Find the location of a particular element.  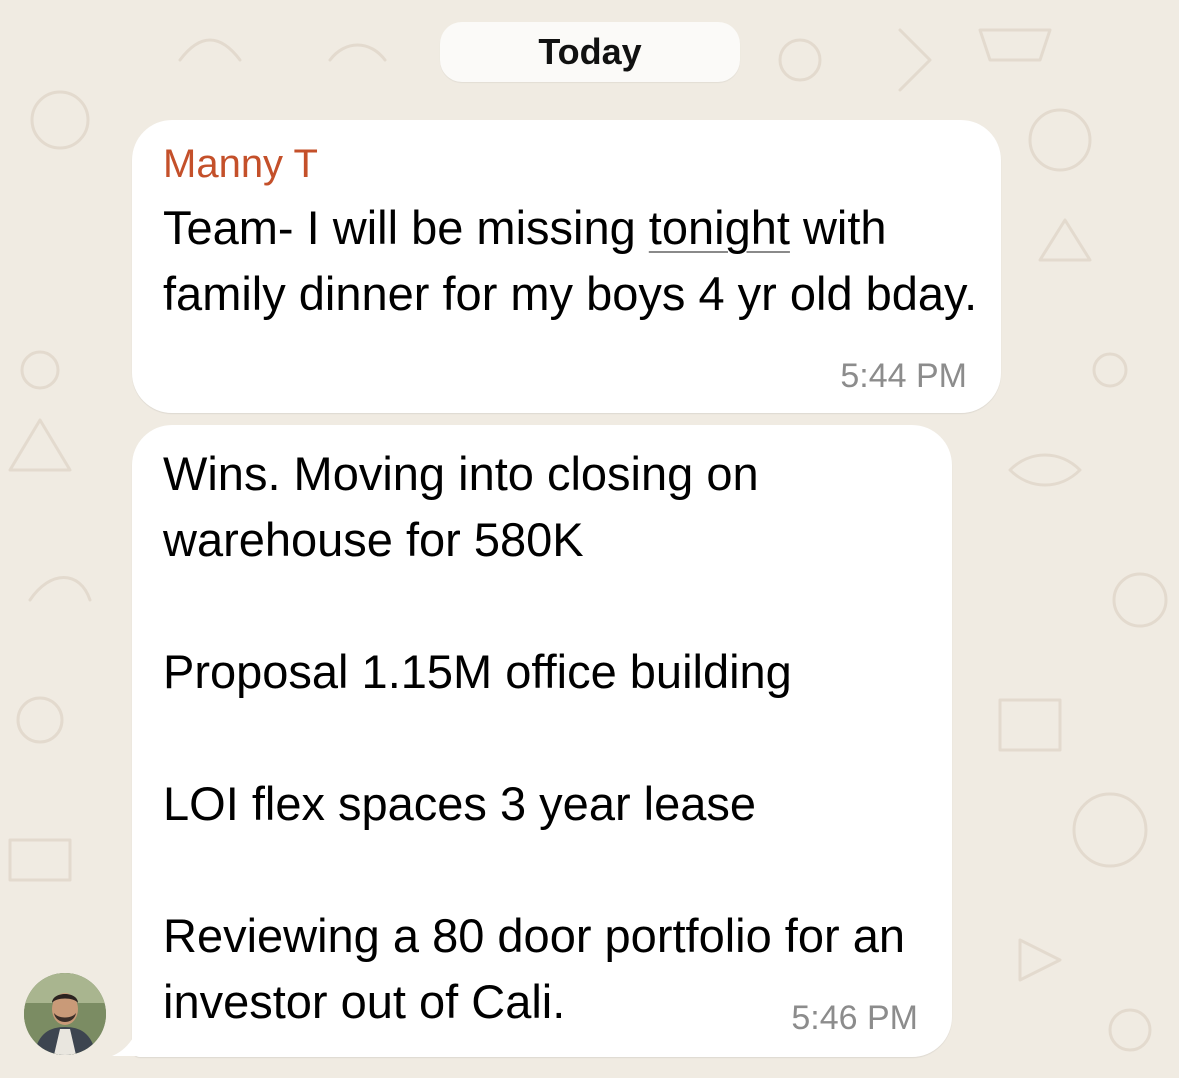

date-separator: Today is located at coordinates (590, 52).